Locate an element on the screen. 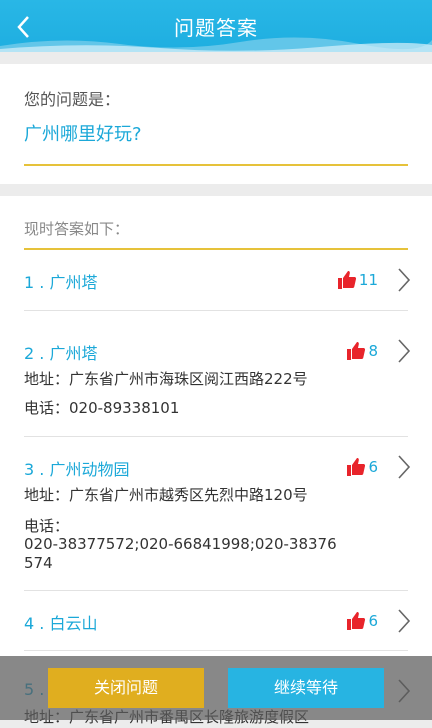 Image resolution: width=432 pixels, height=728 pixels. answer-name: 4 . 白云山 is located at coordinates (61, 623).